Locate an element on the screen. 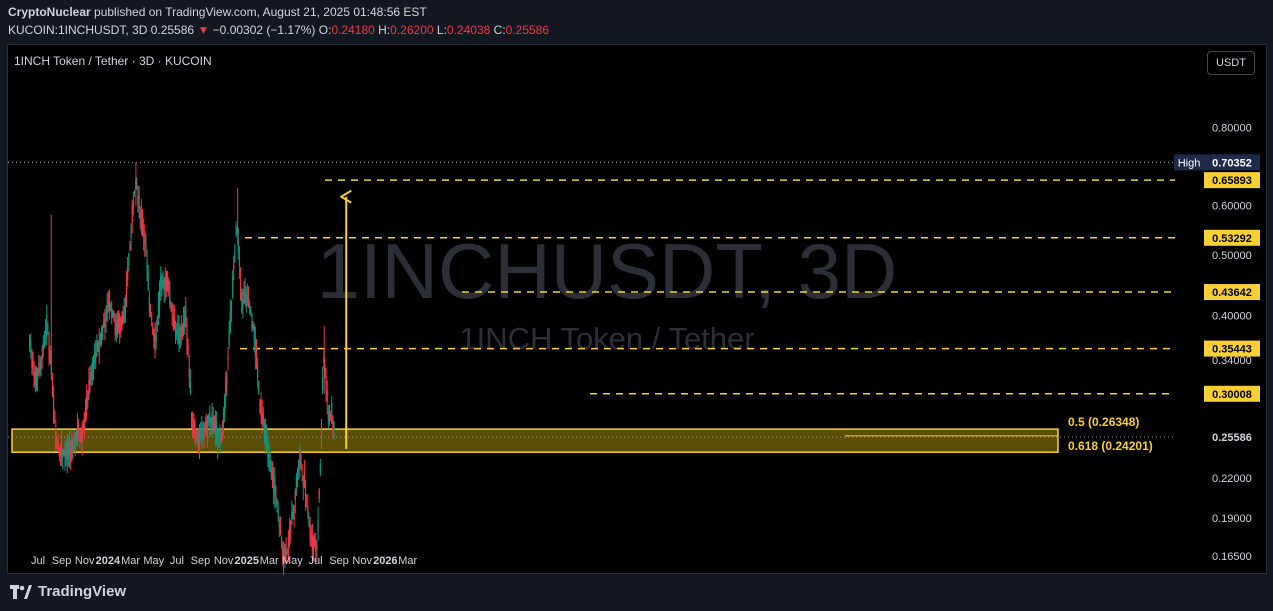 The width and height of the screenshot is (1273, 611). fib-zone is located at coordinates (535, 440).